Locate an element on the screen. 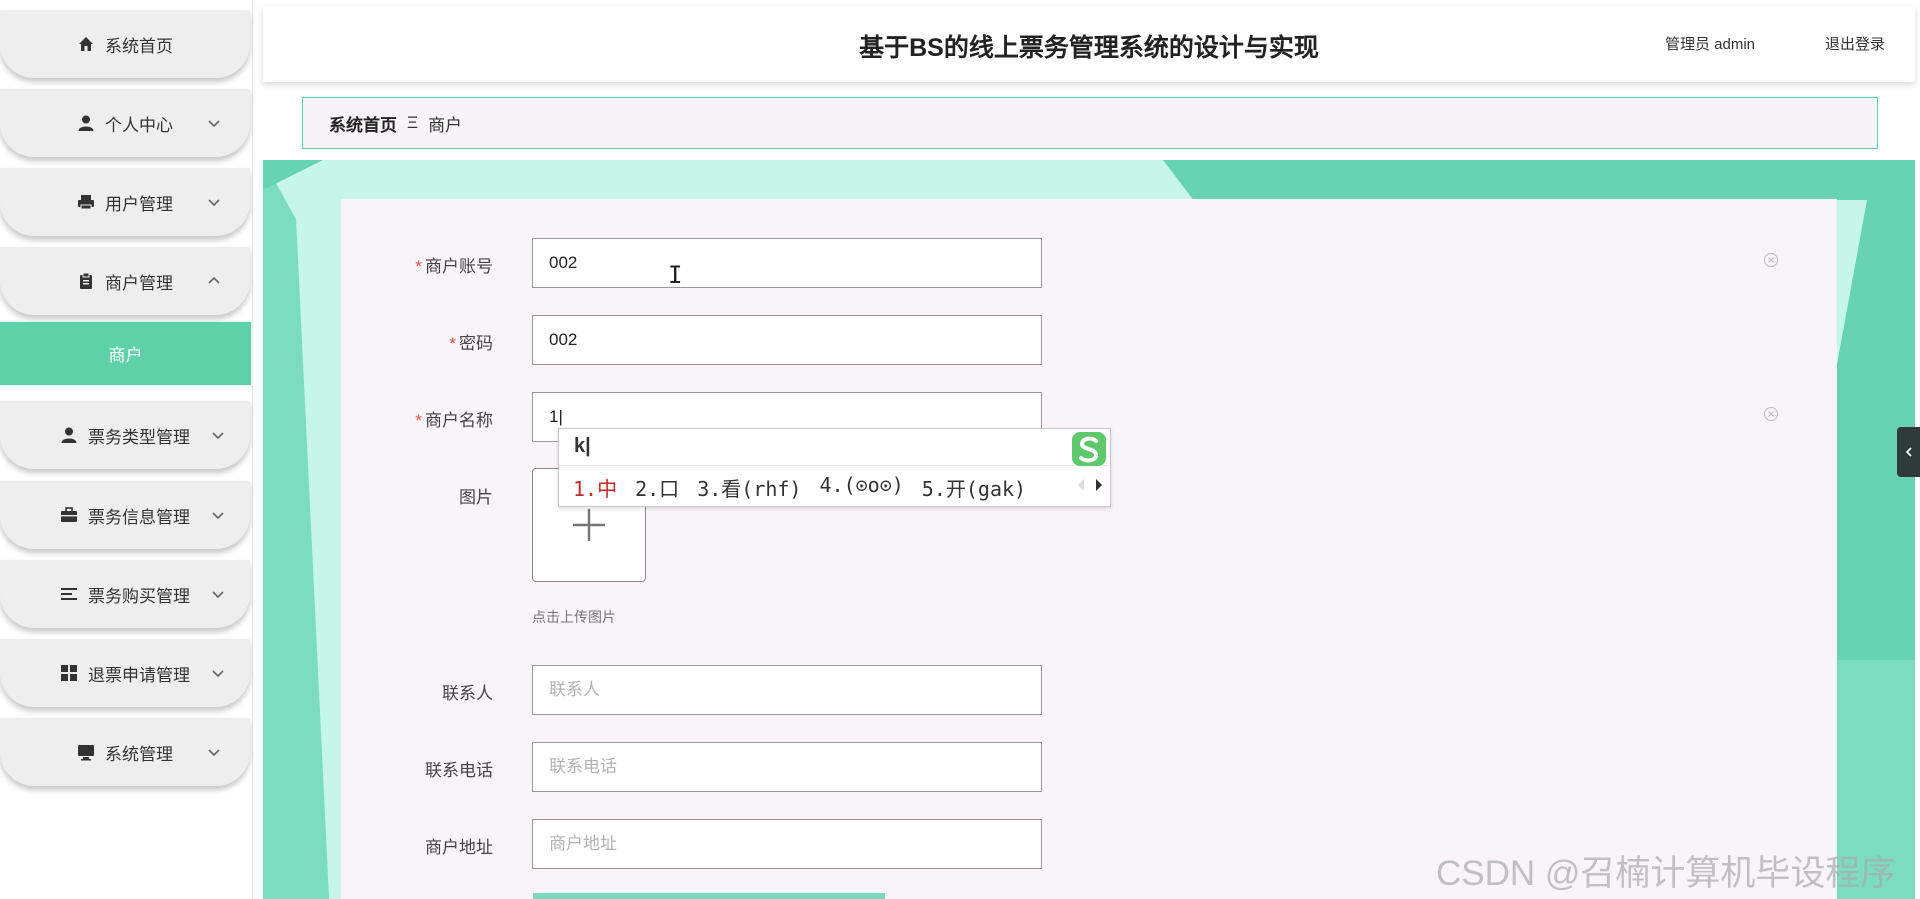  sidebar-item-merchant-management: 商户管理 is located at coordinates (125, 281).